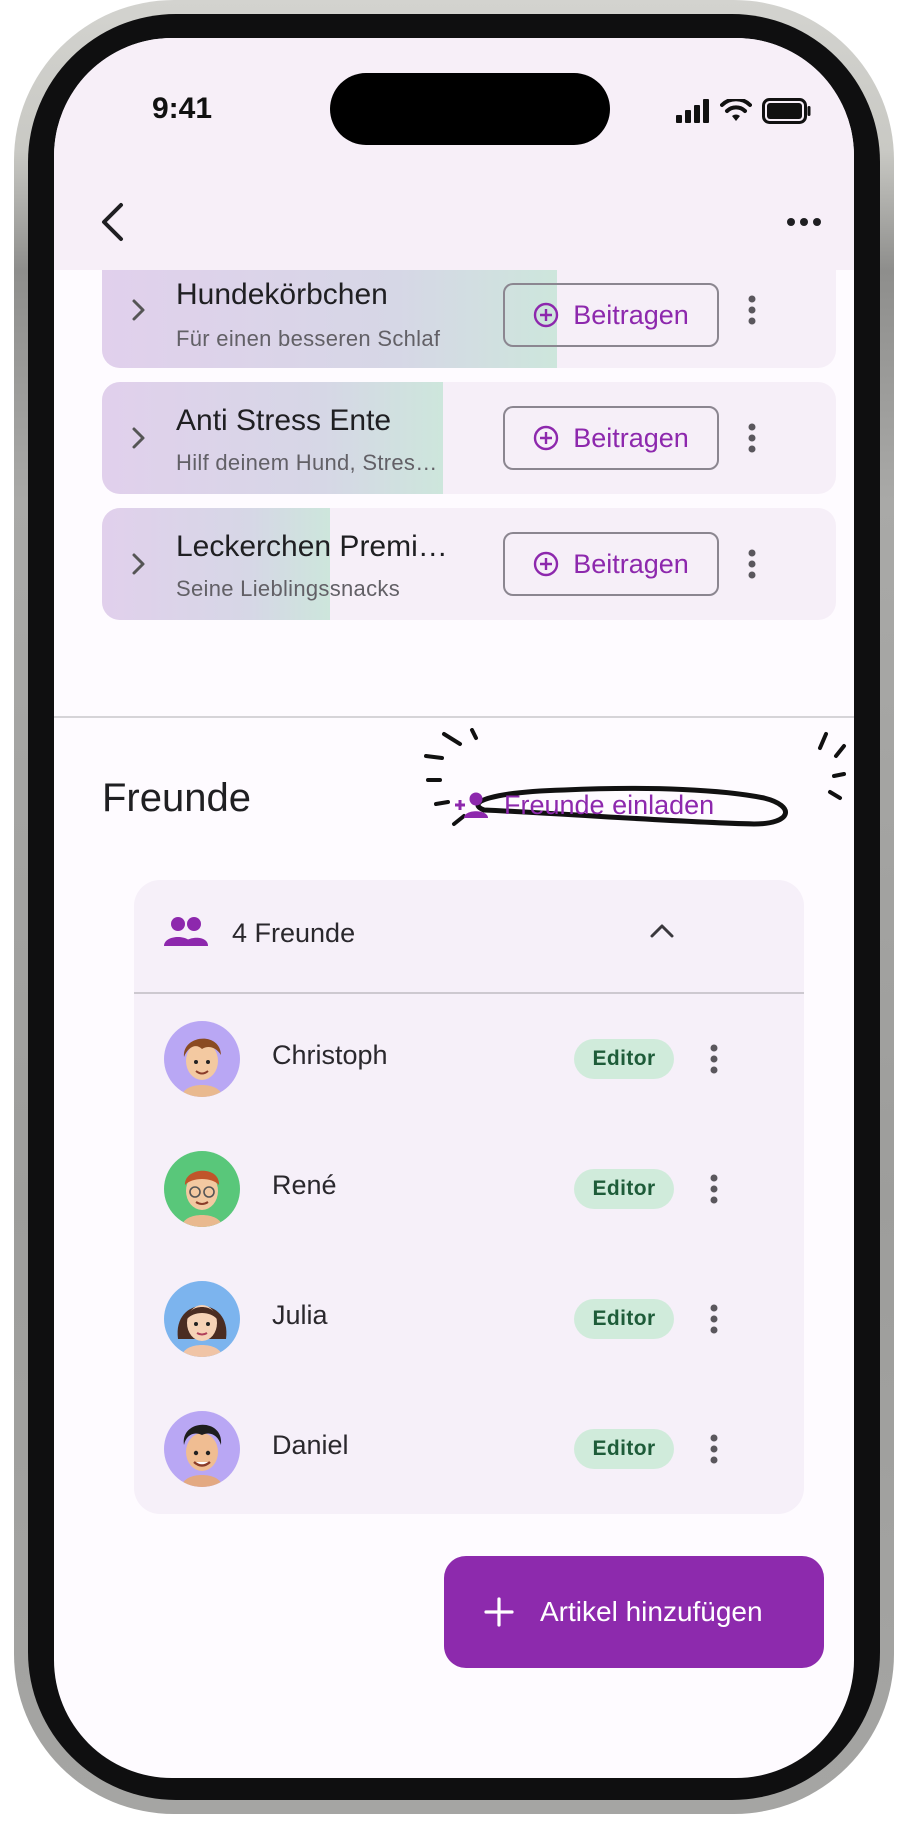 The height and width of the screenshot is (1824, 908). I want to click on add-item-button: Artikel hinzufügen, so click(634, 1612).